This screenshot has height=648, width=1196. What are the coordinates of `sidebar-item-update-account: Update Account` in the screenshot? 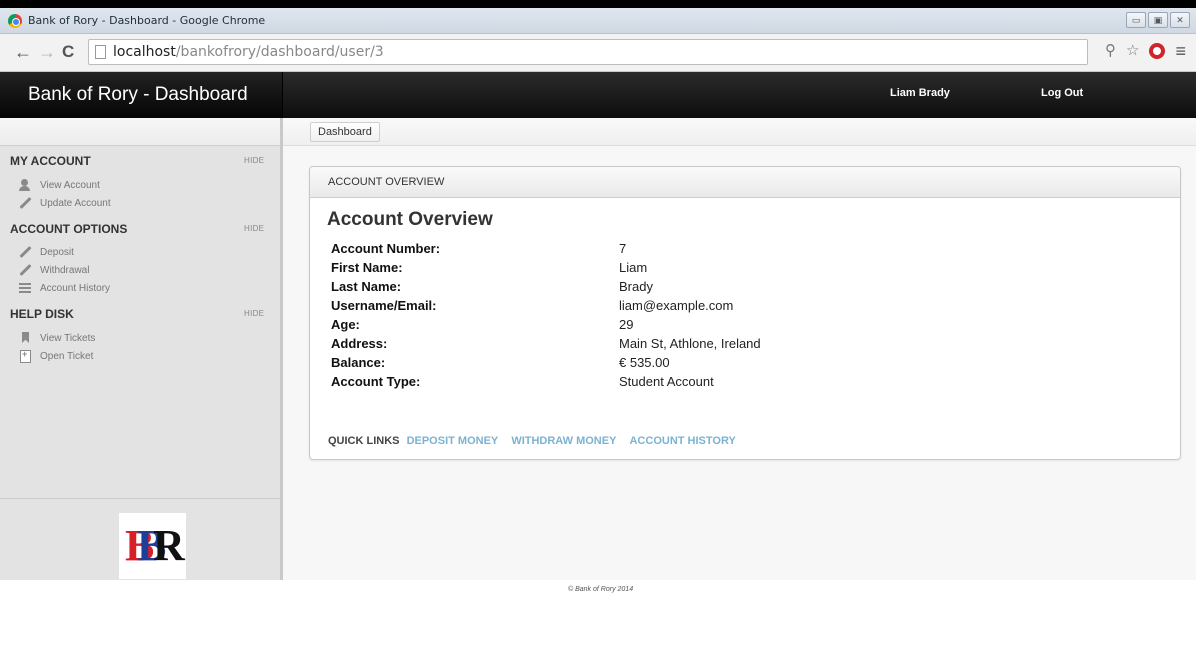 It's located at (75, 203).